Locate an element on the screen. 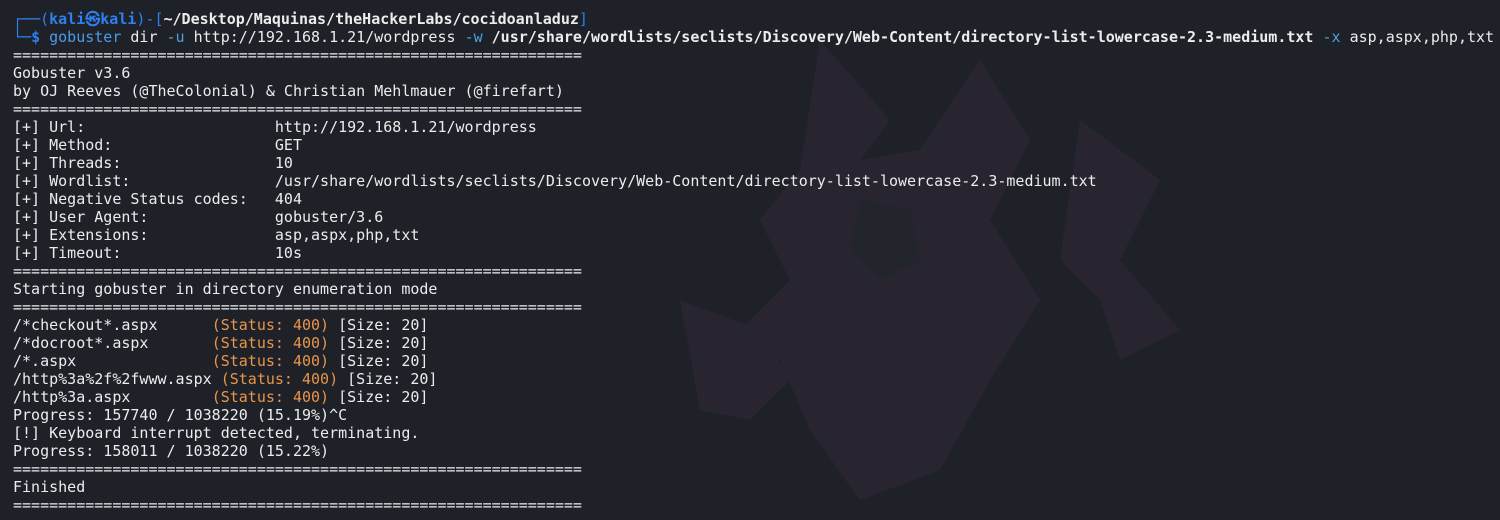 The height and width of the screenshot is (520, 1500). result-row: /http%3a.aspx (Status: 400) [Size: 20] is located at coordinates (756, 397).